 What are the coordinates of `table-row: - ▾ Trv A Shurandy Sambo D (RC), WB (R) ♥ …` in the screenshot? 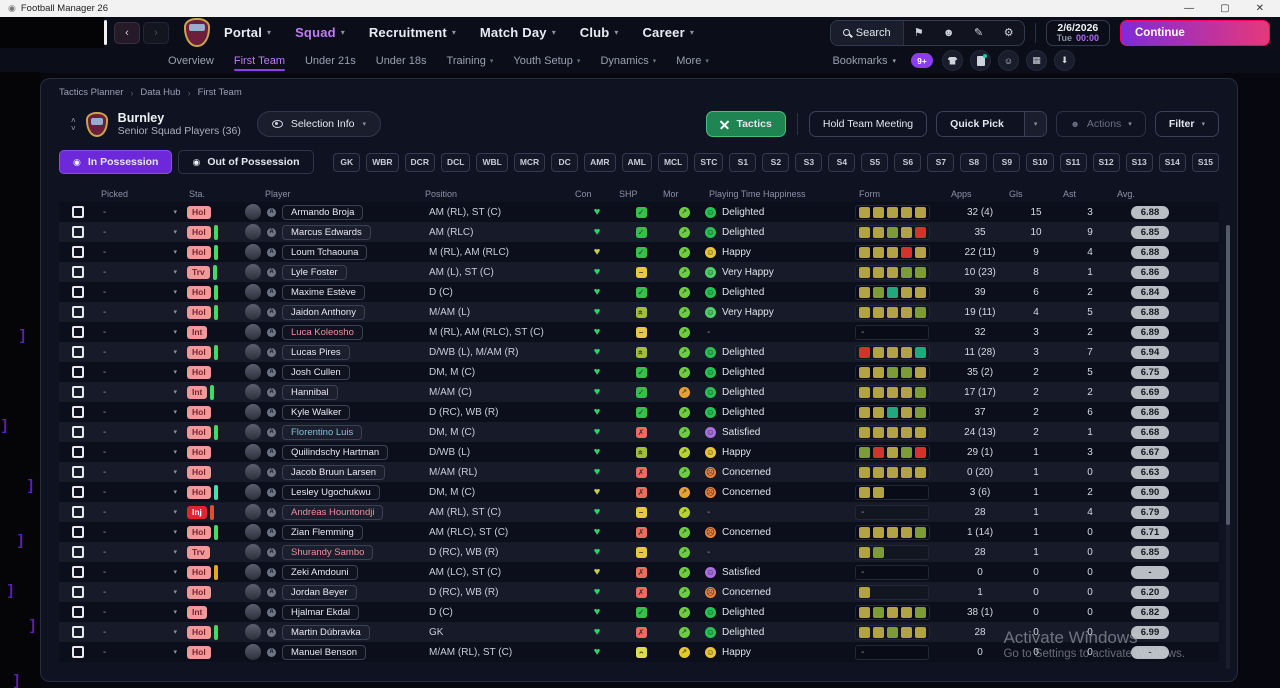 It's located at (639, 552).